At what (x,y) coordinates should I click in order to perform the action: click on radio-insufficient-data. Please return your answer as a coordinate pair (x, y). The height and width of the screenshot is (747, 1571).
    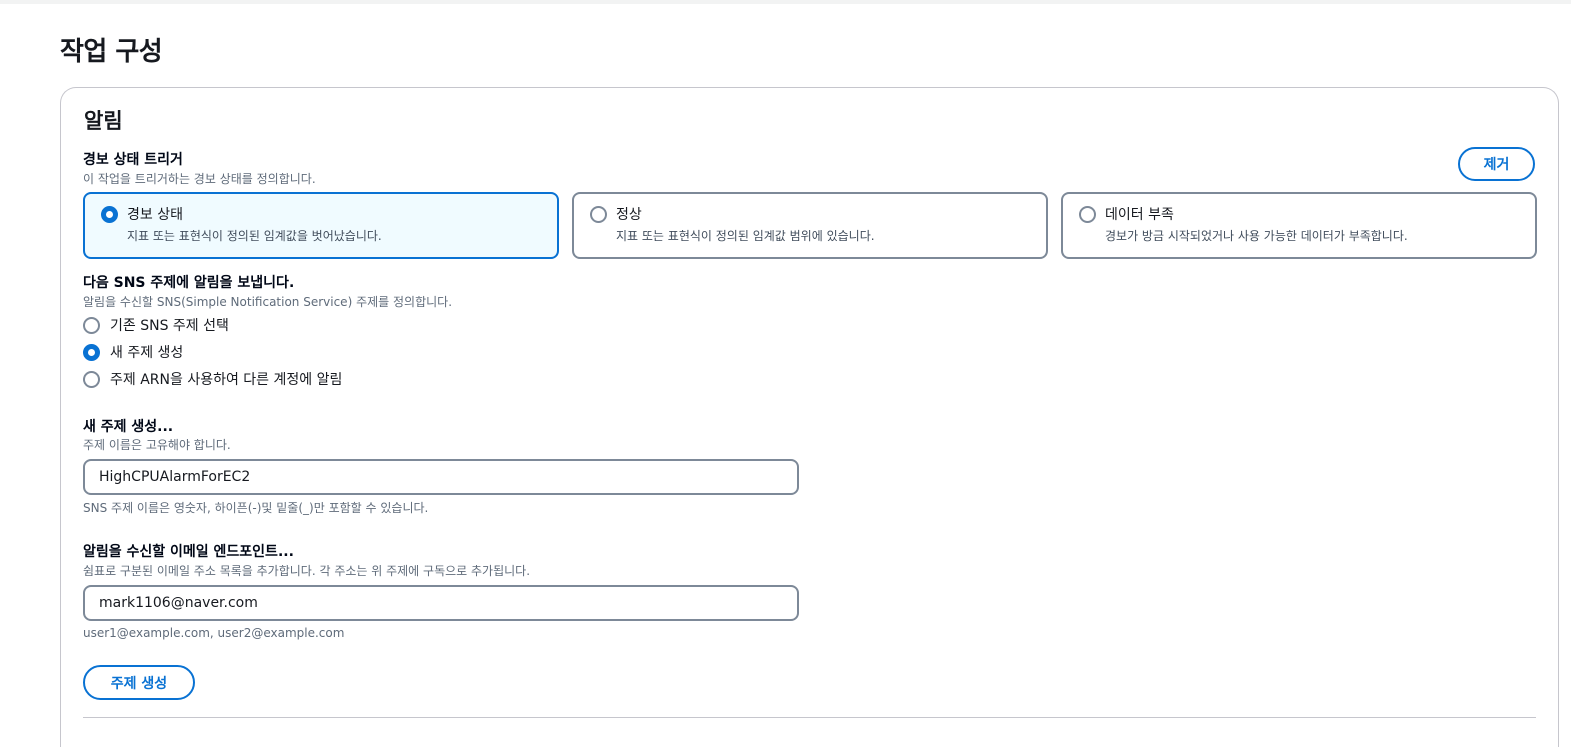
    Looking at the image, I should click on (1087, 214).